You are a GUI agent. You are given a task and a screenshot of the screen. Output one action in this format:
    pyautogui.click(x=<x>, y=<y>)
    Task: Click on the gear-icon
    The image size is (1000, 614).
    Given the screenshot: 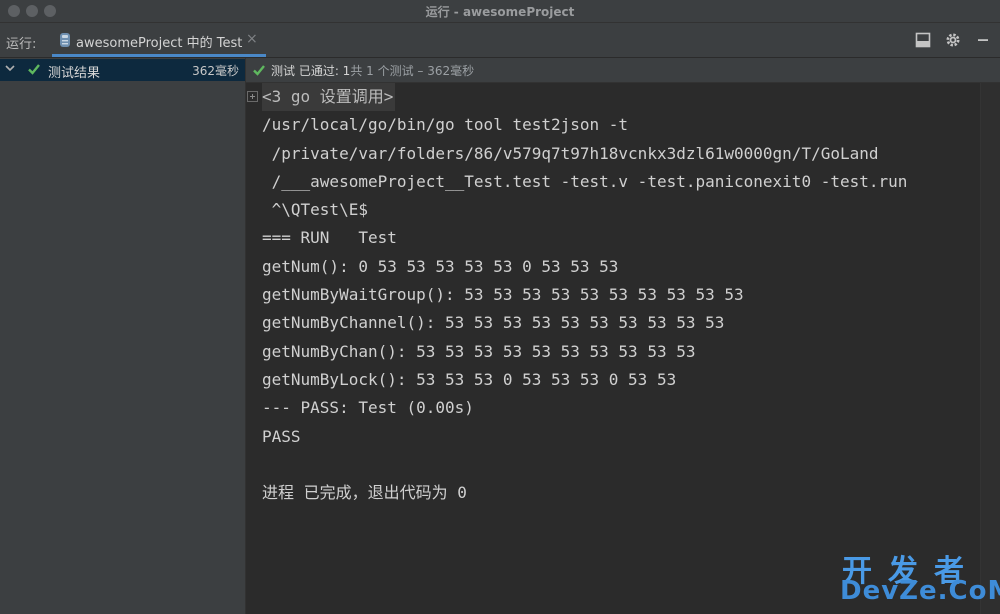 What is the action you would take?
    pyautogui.click(x=953, y=40)
    